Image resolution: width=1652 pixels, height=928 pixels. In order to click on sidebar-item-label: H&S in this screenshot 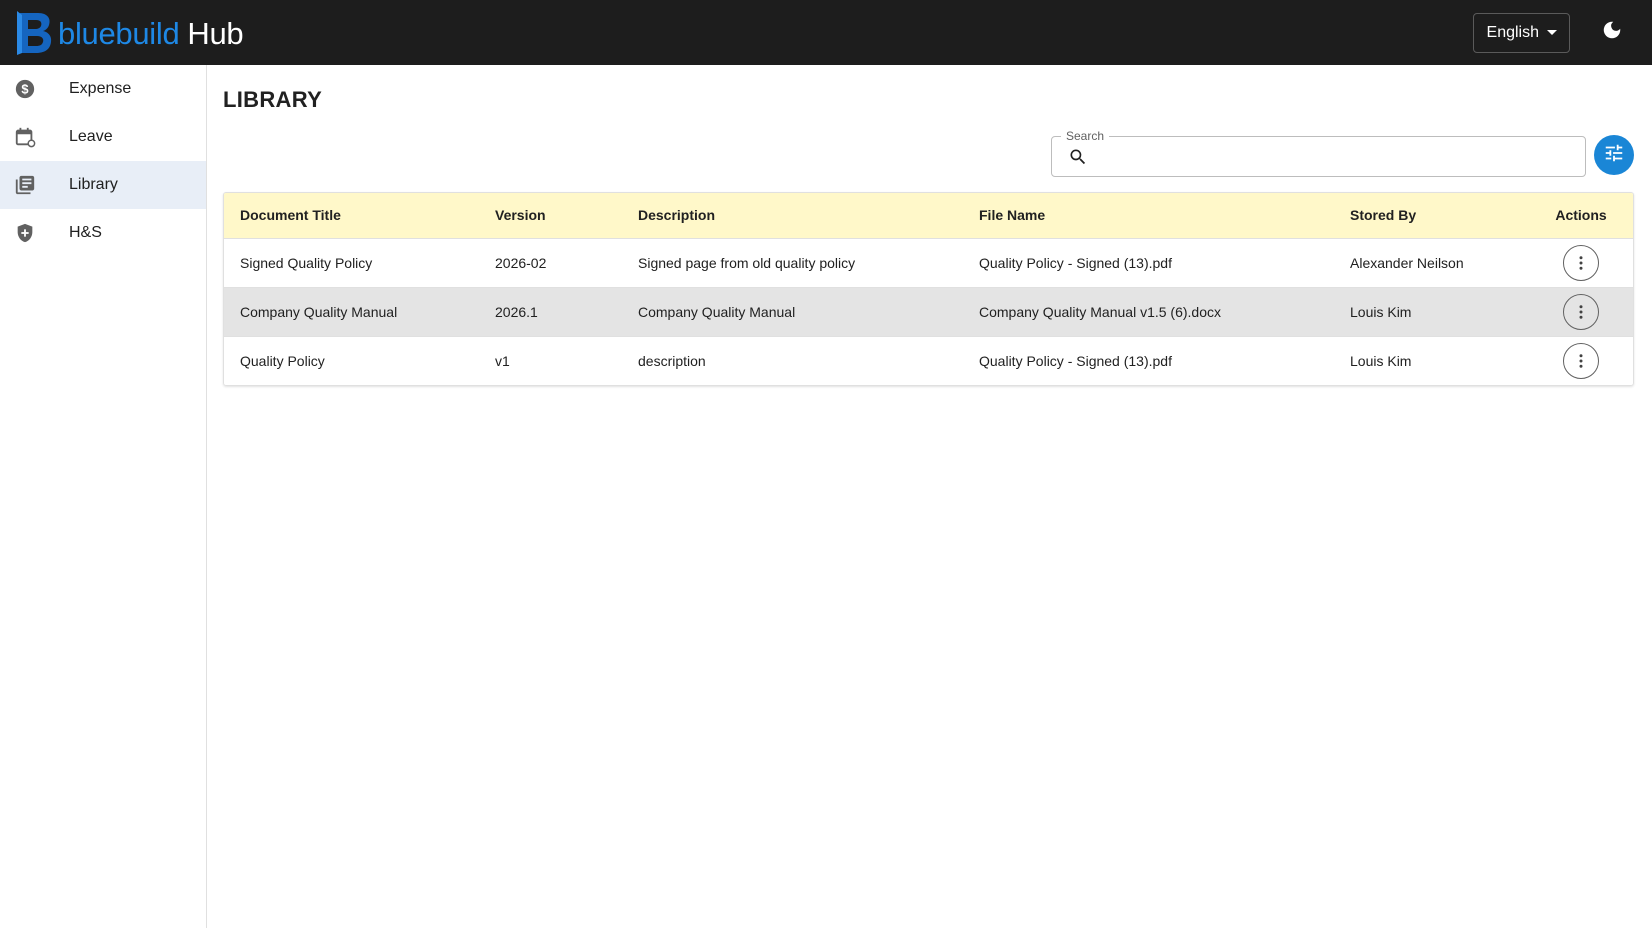, I will do `click(85, 232)`.